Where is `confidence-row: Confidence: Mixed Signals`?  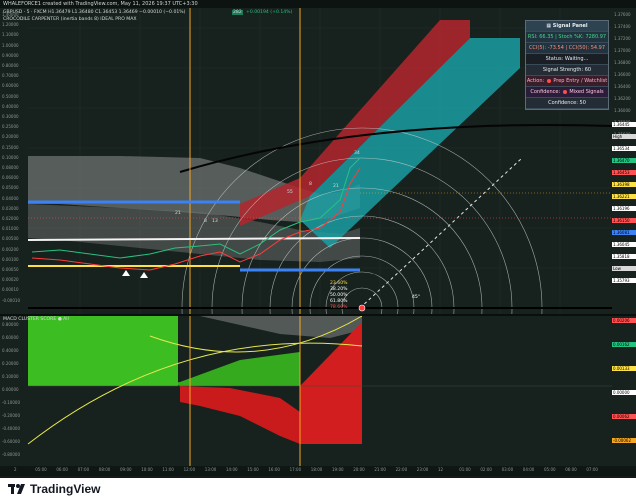 confidence-row: Confidence: Mixed Signals is located at coordinates (567, 92).